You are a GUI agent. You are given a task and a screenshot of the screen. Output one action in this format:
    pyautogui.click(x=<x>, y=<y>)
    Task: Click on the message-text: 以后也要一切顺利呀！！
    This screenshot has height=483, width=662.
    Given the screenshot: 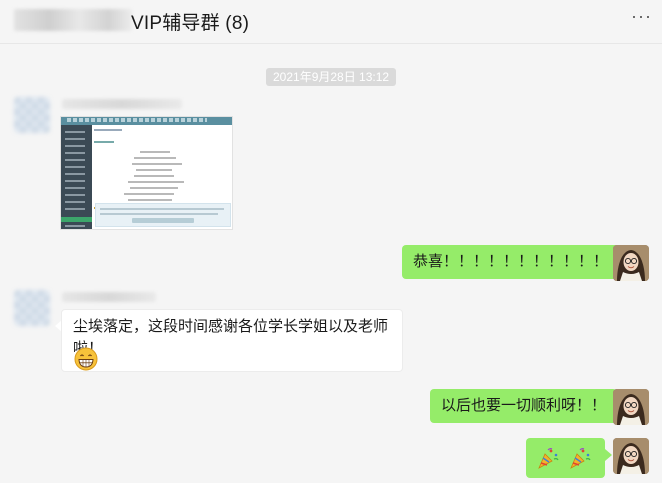 What is the action you would take?
    pyautogui.click(x=524, y=405)
    